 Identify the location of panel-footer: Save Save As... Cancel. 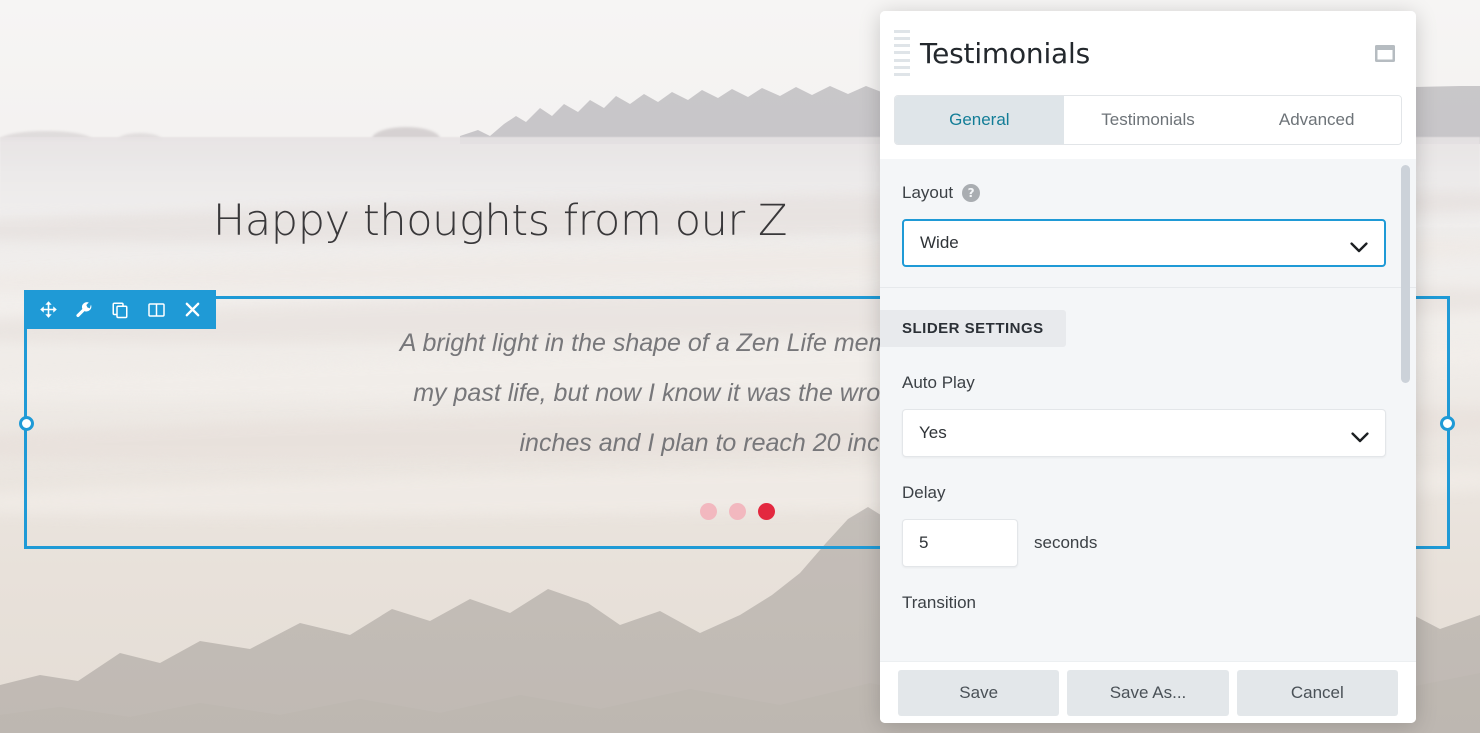
(1148, 692).